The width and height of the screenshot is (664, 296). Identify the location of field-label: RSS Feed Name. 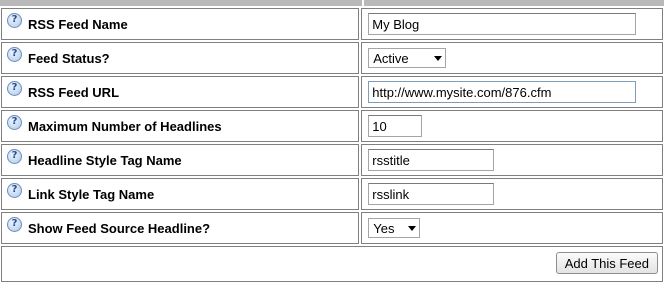
(78, 24).